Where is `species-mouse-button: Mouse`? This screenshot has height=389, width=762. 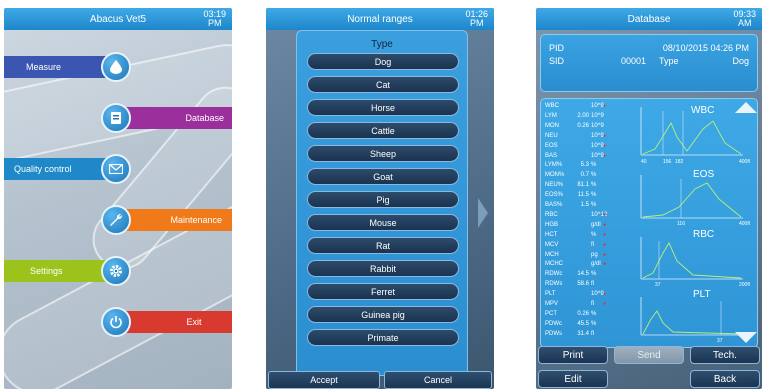 species-mouse-button: Mouse is located at coordinates (383, 222).